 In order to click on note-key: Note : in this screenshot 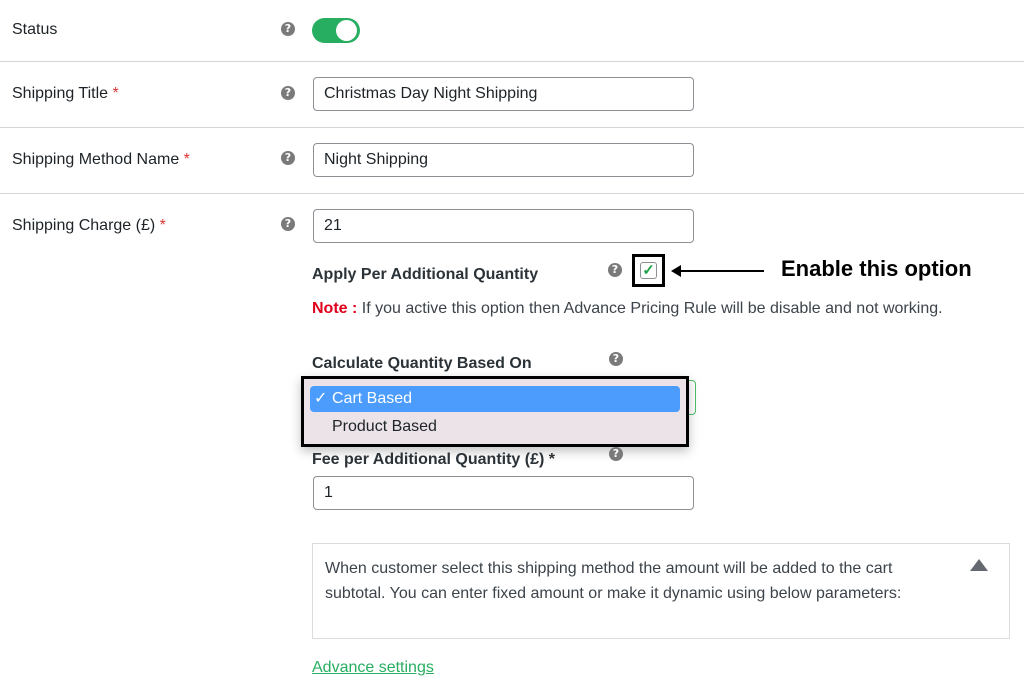, I will do `click(335, 308)`.